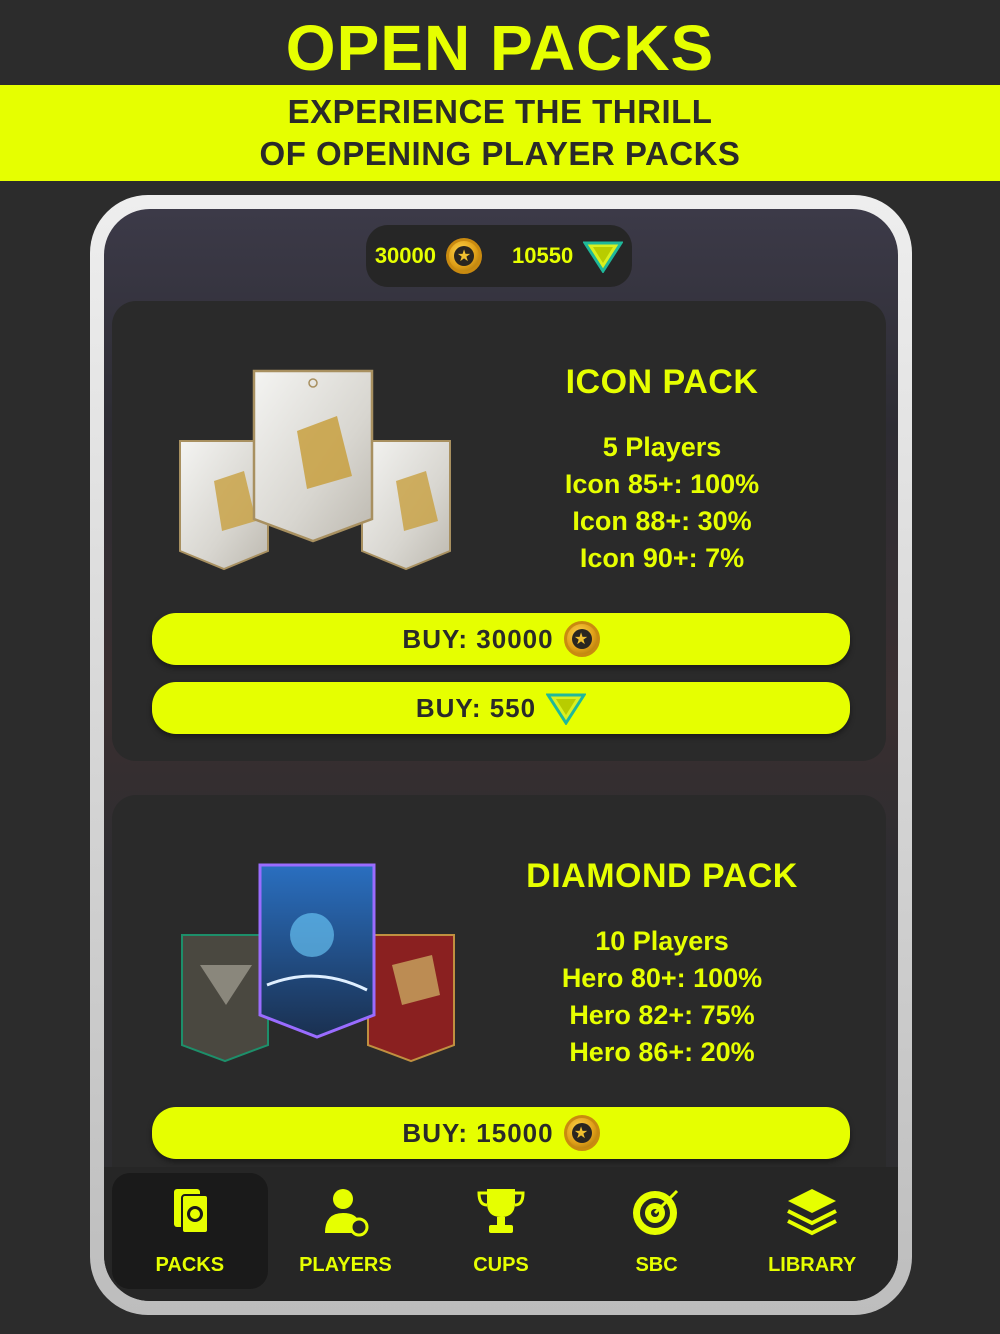  I want to click on tab-cups: CUPS, so click(501, 1231).